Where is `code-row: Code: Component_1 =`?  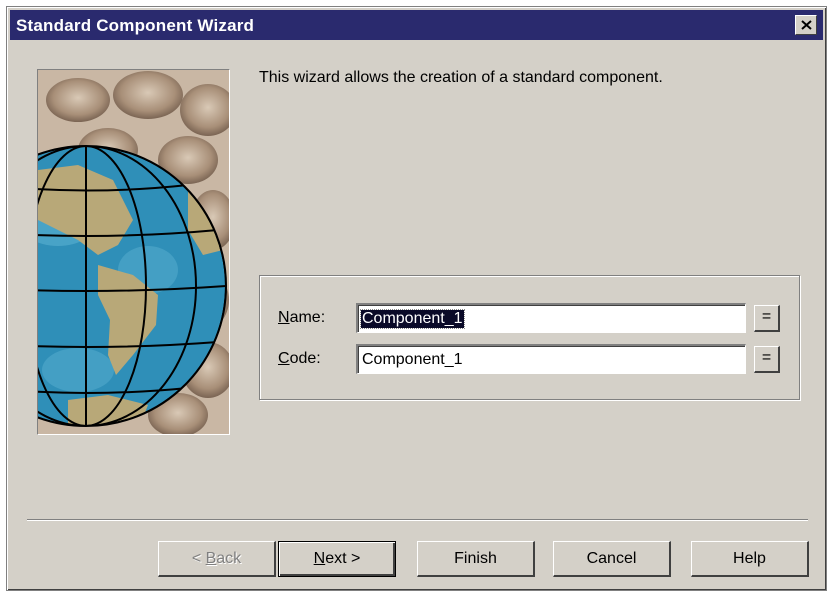 code-row: Code: Component_1 = is located at coordinates (529, 359).